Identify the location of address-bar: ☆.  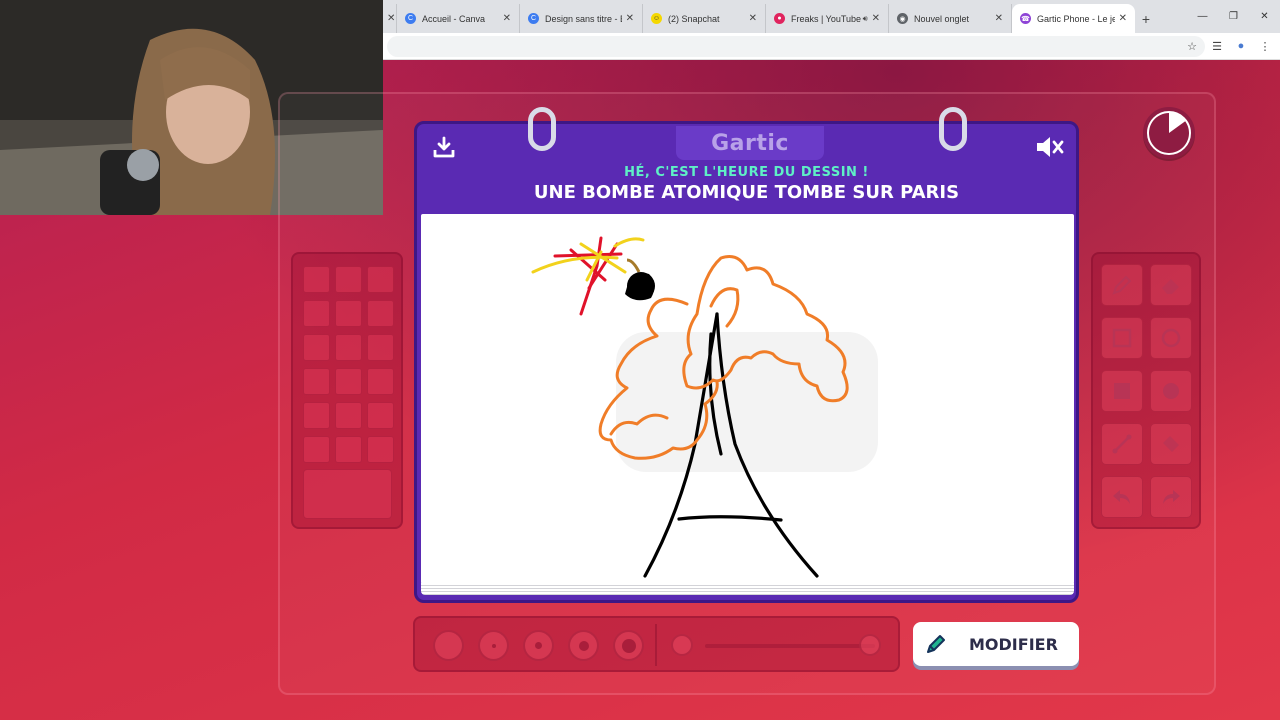
(796, 46).